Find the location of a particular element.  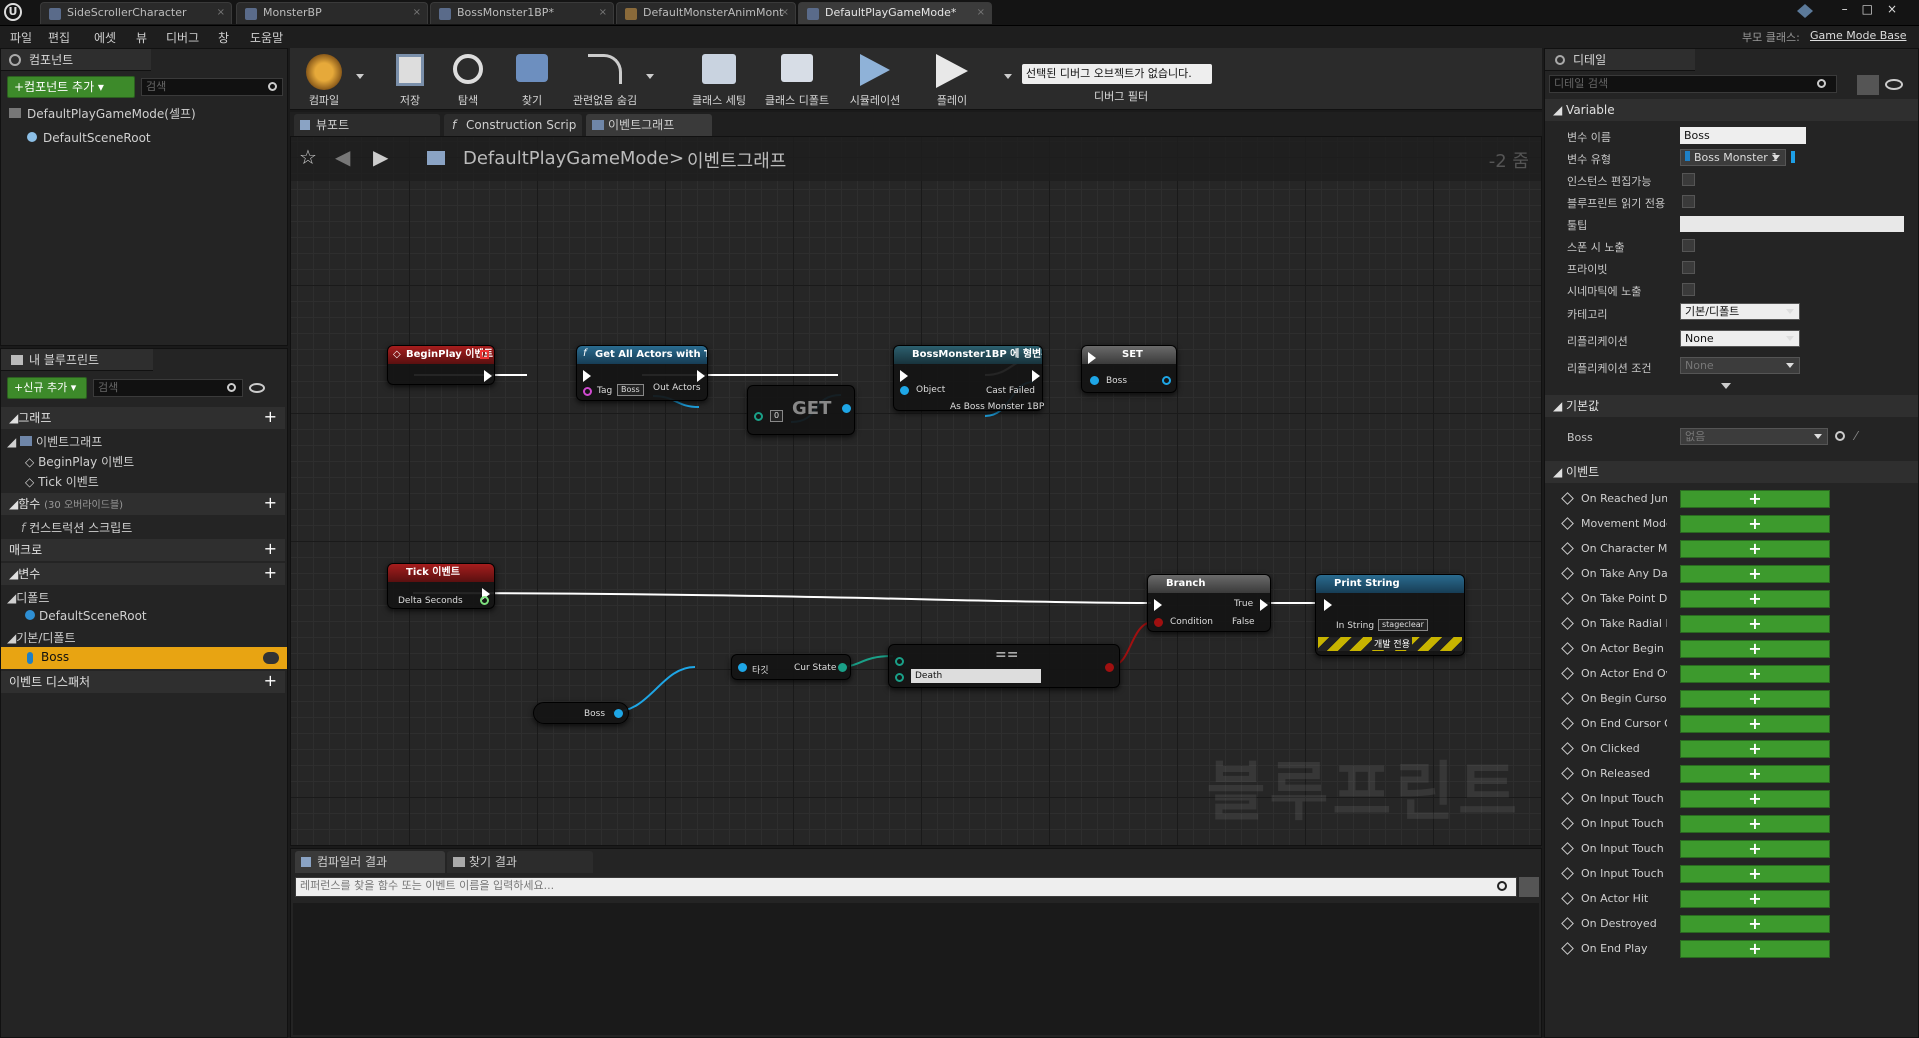

save-button: 저장 is located at coordinates (410, 79).